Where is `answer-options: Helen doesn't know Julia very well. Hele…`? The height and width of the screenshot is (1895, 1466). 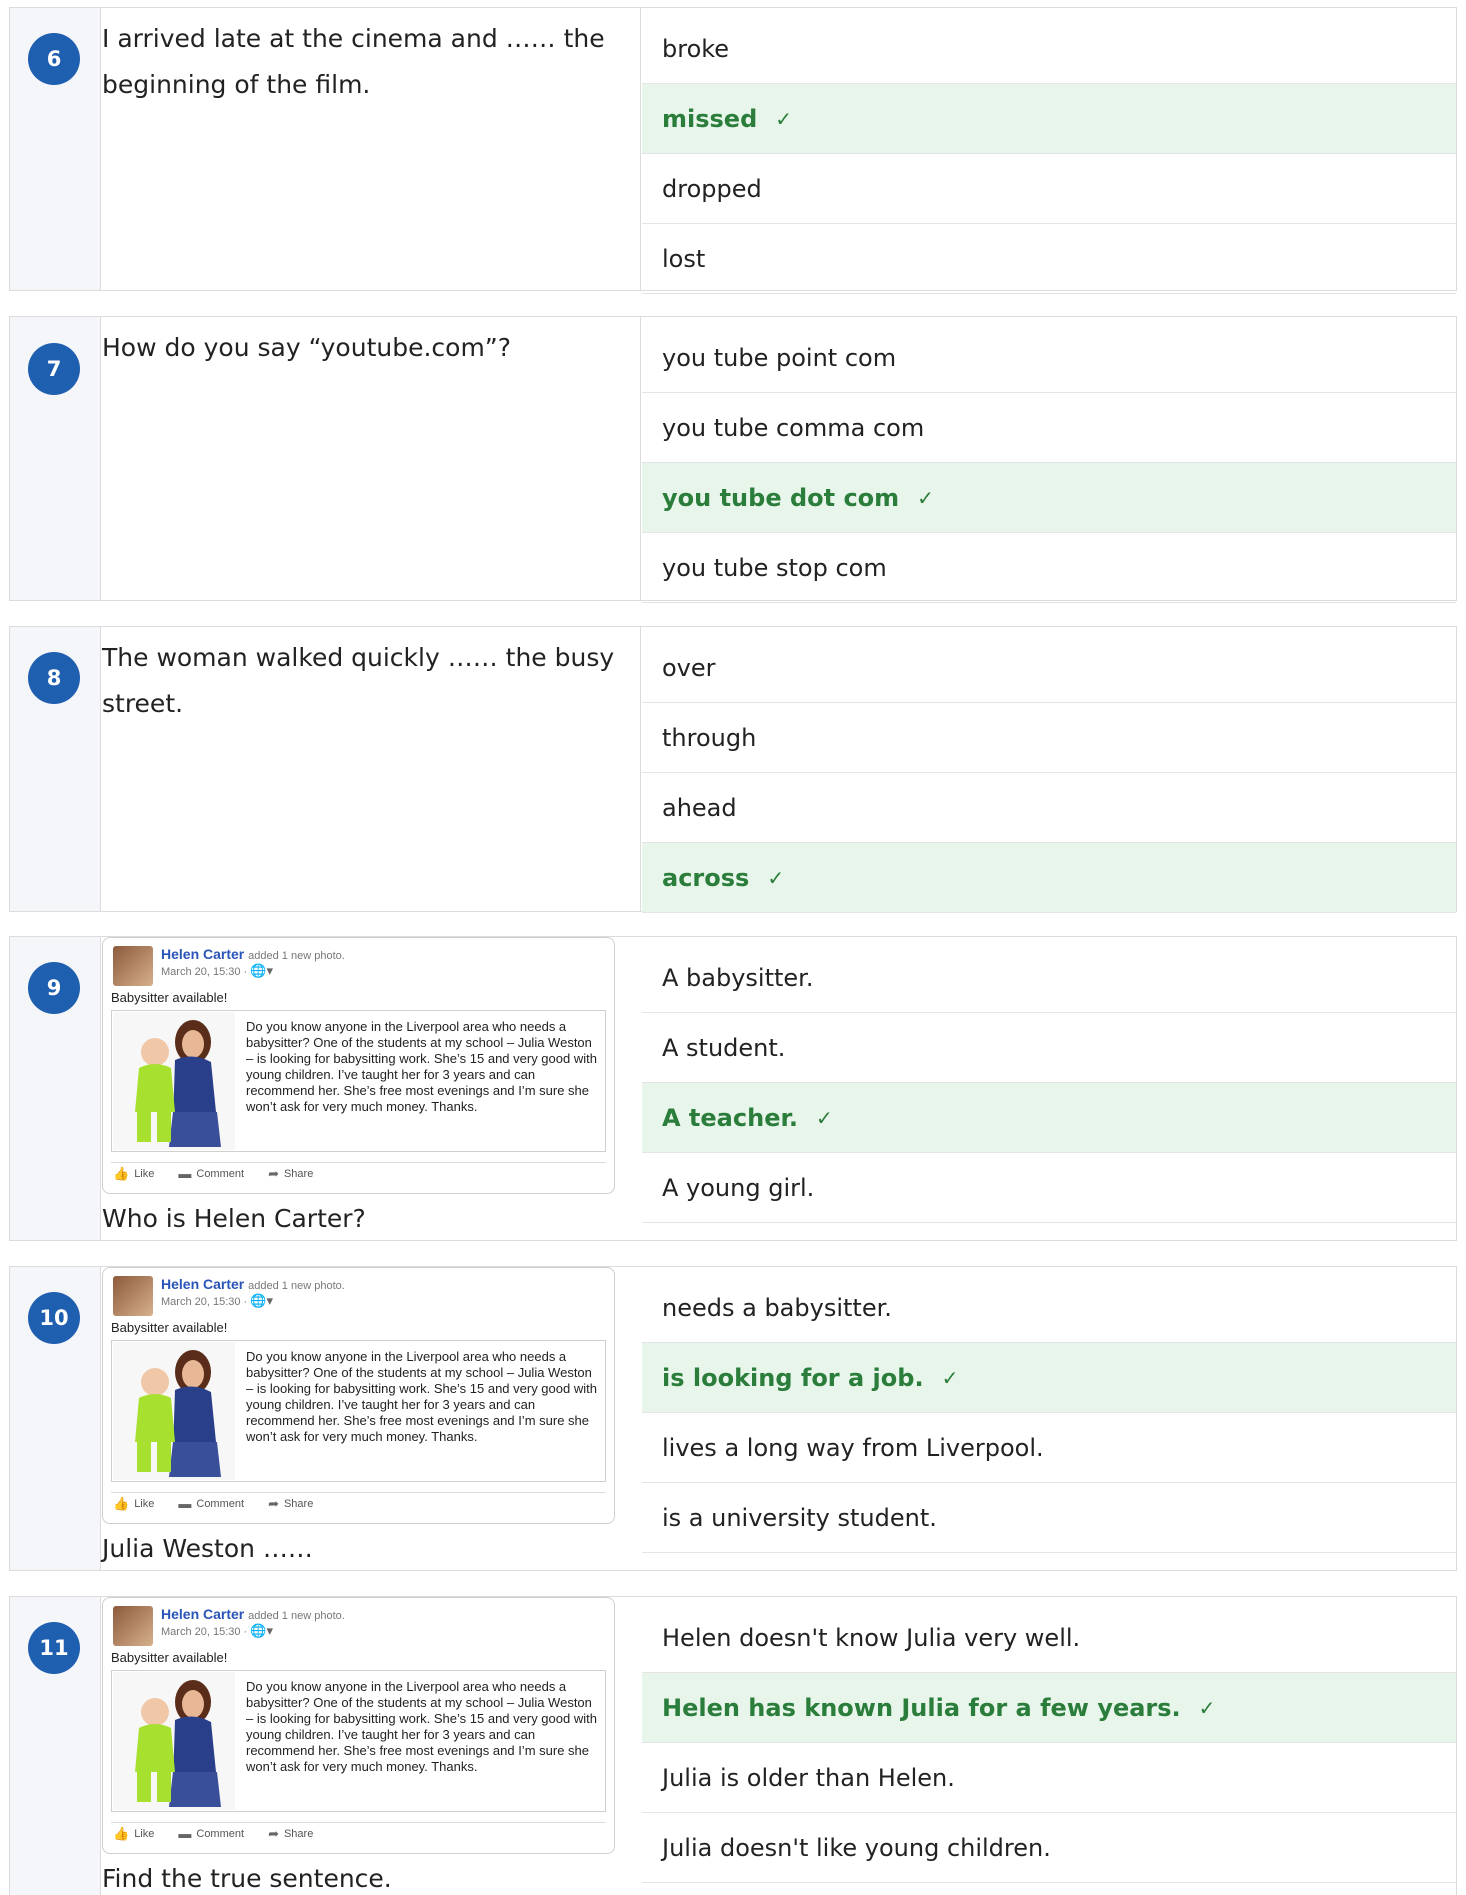 answer-options: Helen doesn't know Julia very well. Hele… is located at coordinates (1049, 1746).